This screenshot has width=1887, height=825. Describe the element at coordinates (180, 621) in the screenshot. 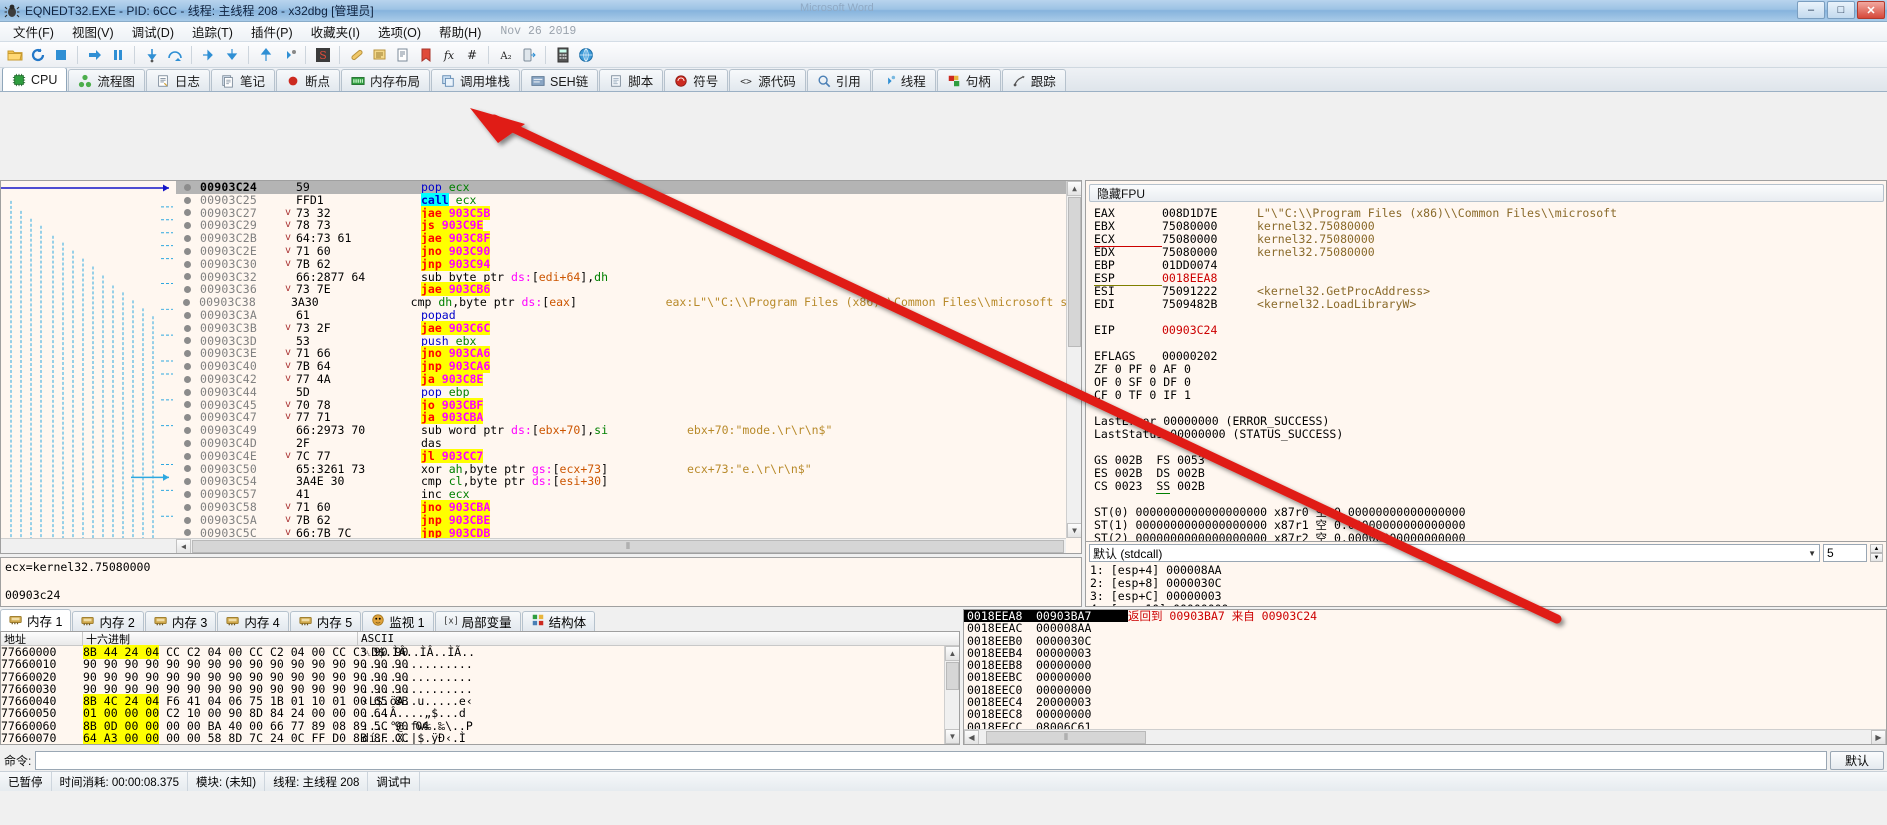

I see `dump-tab-内存 3: 内存 3` at that location.